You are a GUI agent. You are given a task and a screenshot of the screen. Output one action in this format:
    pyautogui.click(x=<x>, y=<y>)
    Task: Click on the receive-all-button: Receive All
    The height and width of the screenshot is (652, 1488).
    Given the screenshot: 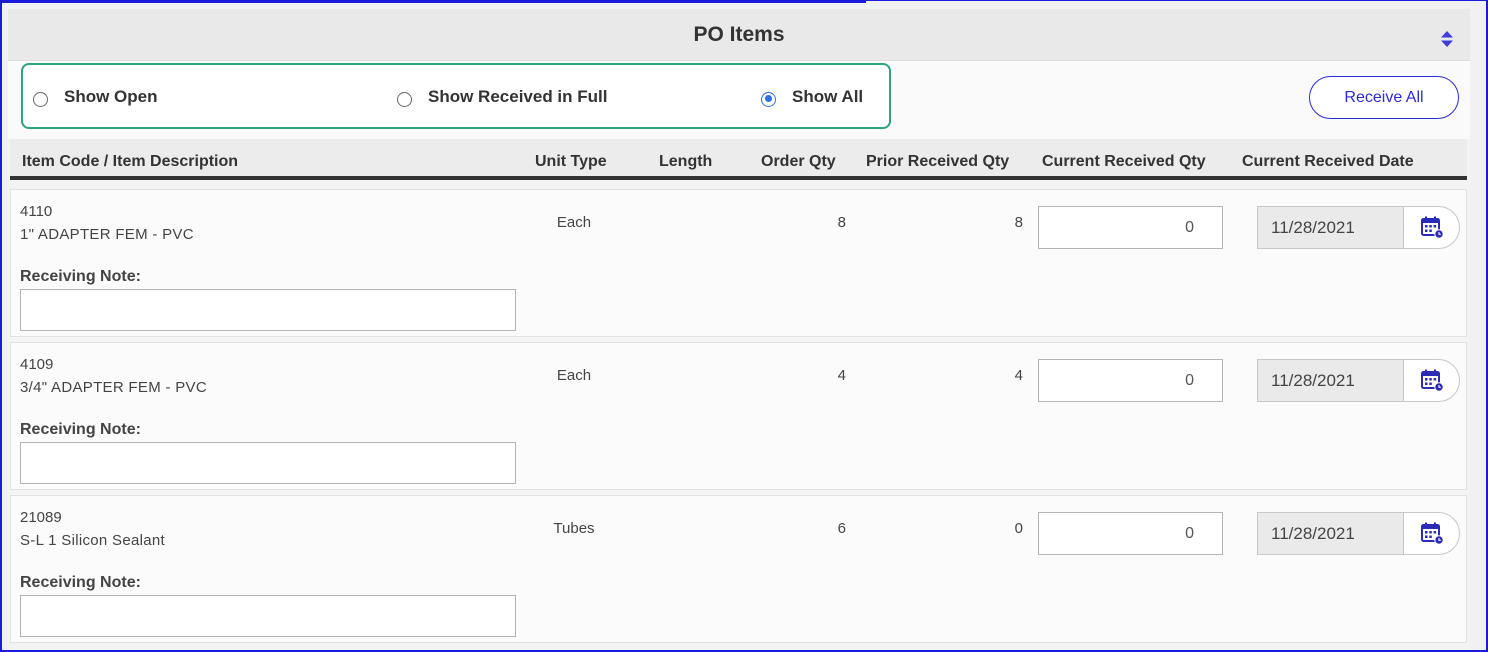 What is the action you would take?
    pyautogui.click(x=1384, y=97)
    